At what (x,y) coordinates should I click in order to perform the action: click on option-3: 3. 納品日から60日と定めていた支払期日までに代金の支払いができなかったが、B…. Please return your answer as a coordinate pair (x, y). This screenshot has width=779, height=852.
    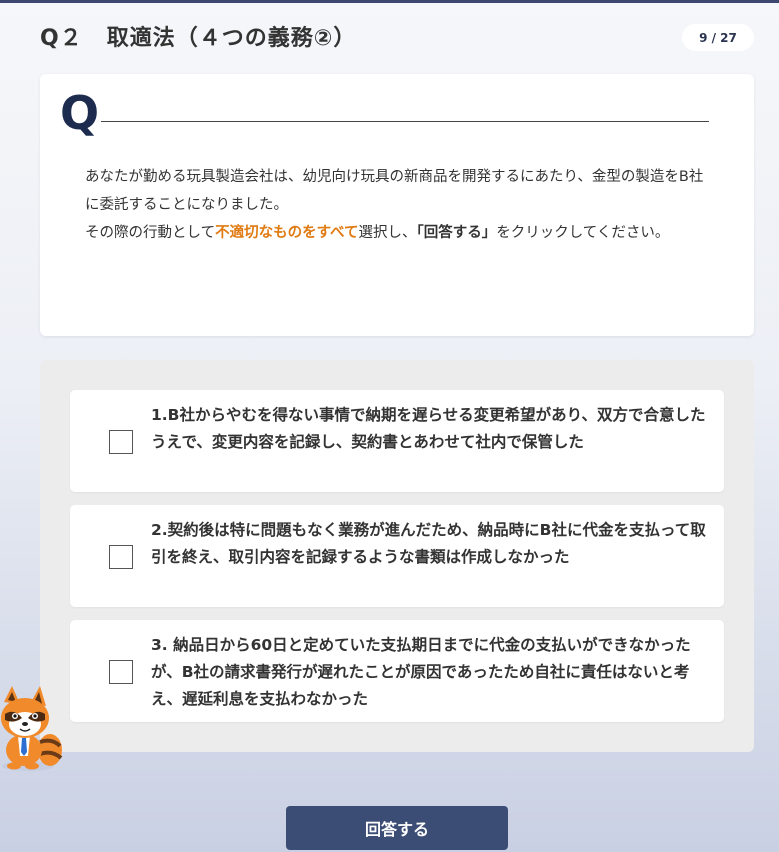
    Looking at the image, I should click on (397, 671).